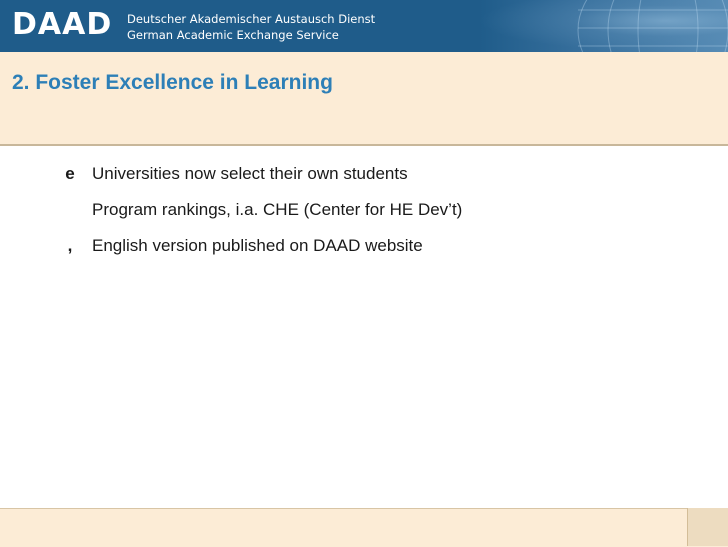  Describe the element at coordinates (364, 527) in the screenshot. I see `footer-band` at that location.